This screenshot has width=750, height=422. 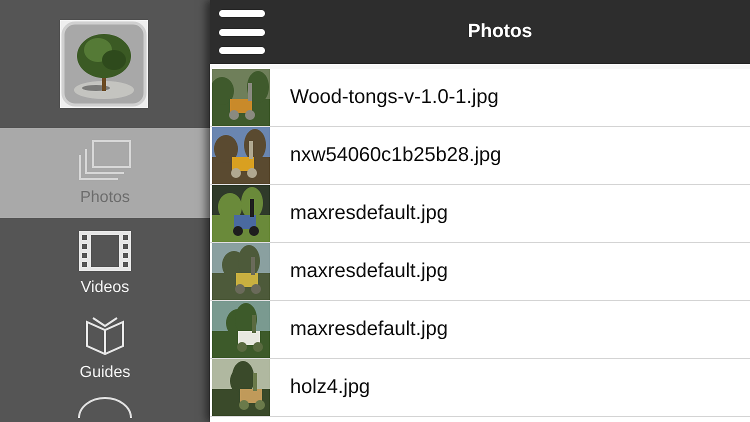 I want to click on file-name: Wood-tongs-v-1.0-1.jpg, so click(x=394, y=97).